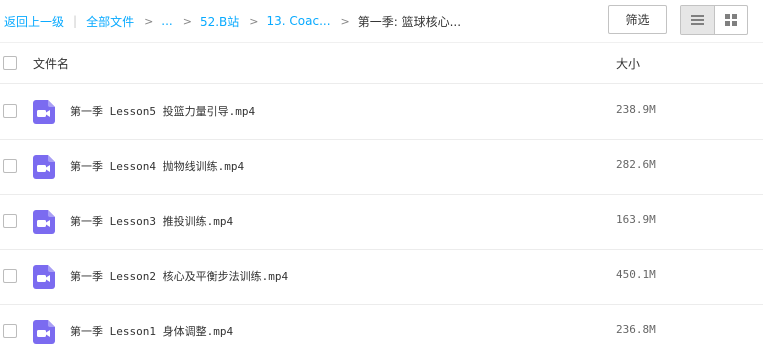 Image resolution: width=763 pixels, height=359 pixels. Describe the element at coordinates (637, 19) in the screenshot. I see `filter-button: 筛选` at that location.